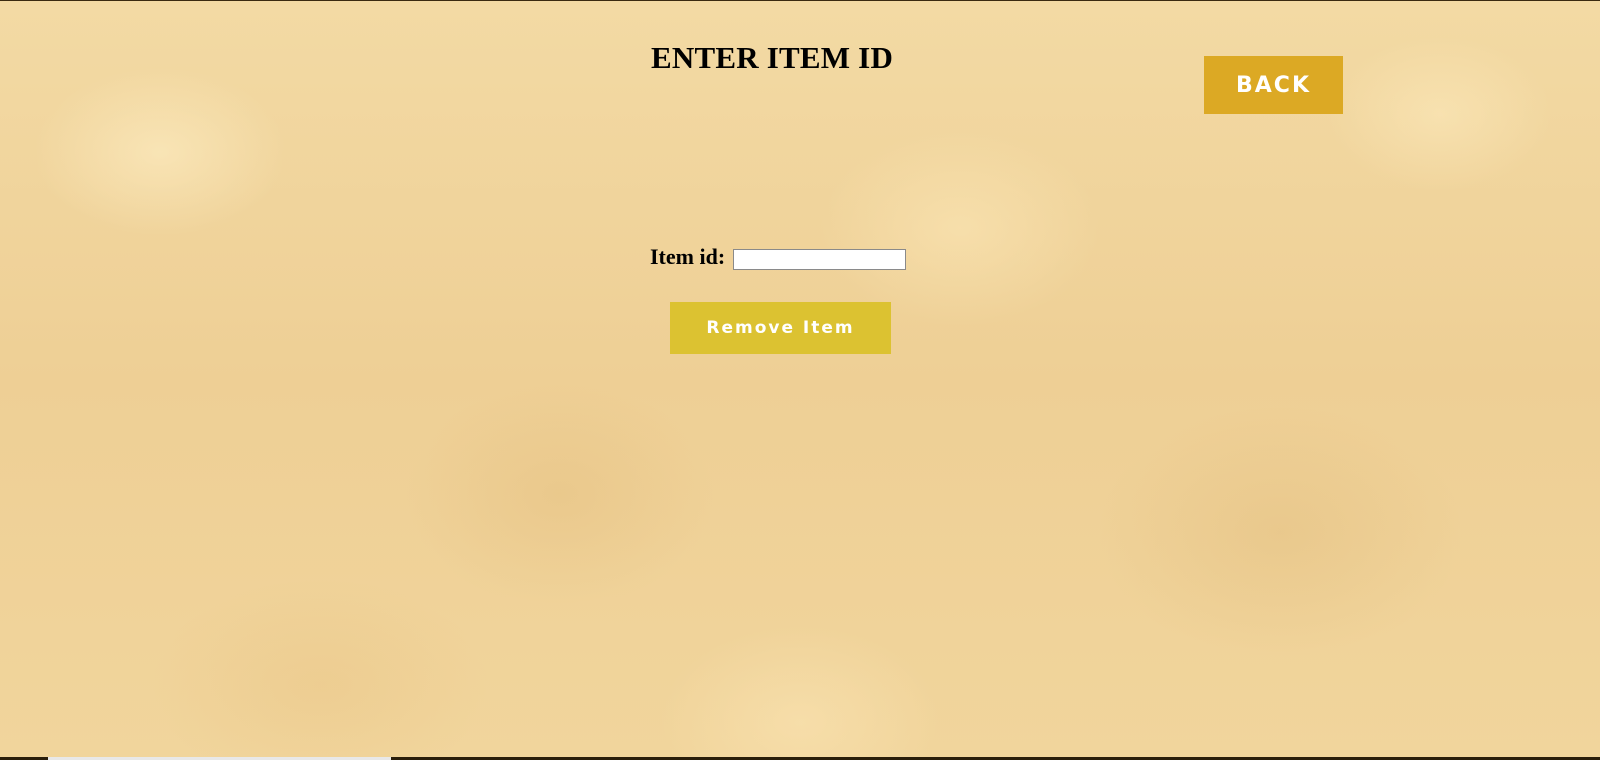  Describe the element at coordinates (1273, 85) in the screenshot. I see `back-button: BACK` at that location.